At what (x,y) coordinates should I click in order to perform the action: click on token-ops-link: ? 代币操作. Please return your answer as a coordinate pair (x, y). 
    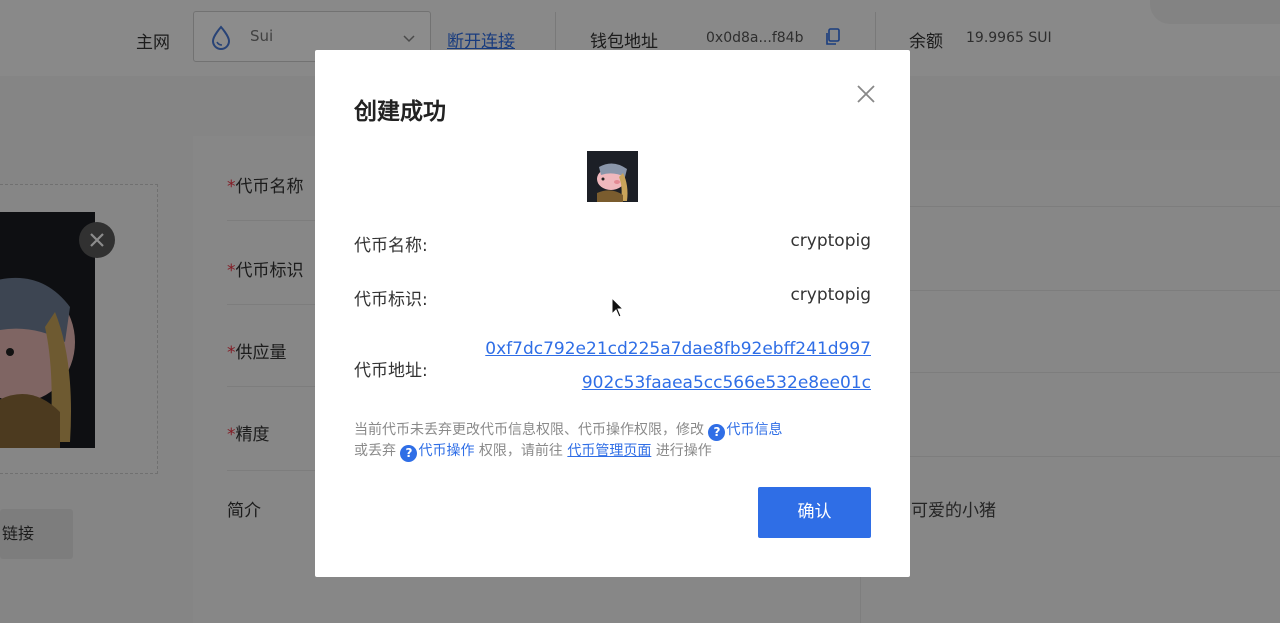
    Looking at the image, I should click on (437, 452).